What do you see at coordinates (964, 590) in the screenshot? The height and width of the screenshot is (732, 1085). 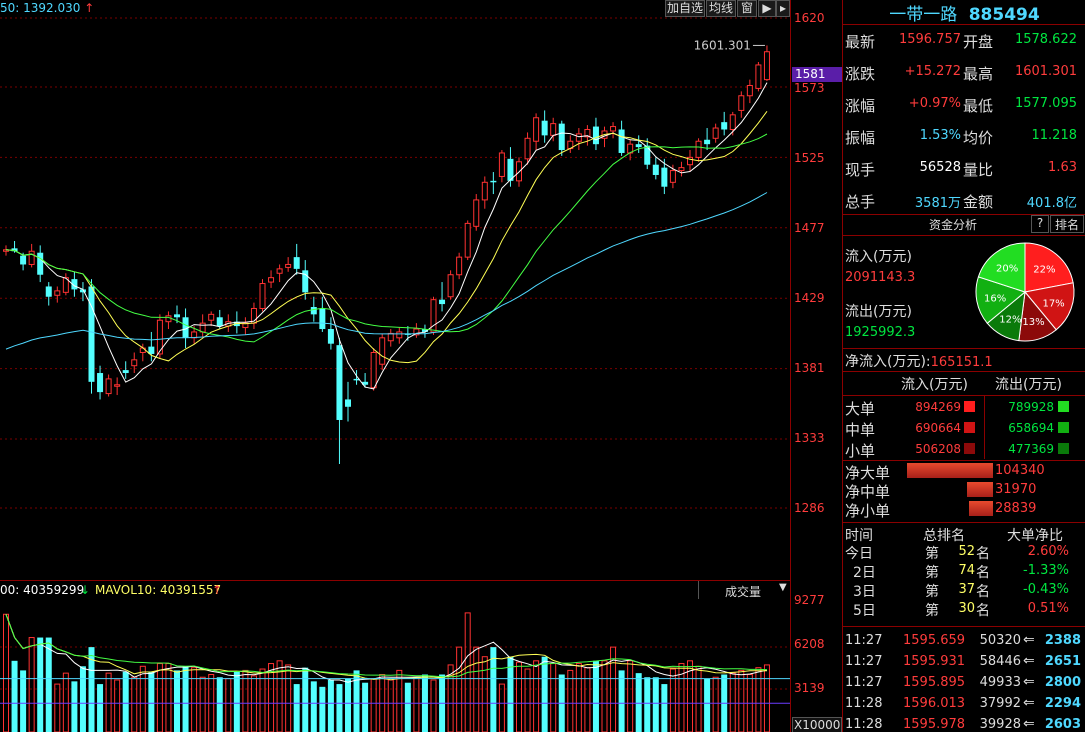 I see `rank-row: 3日 第 37 名 -0.43%` at bounding box center [964, 590].